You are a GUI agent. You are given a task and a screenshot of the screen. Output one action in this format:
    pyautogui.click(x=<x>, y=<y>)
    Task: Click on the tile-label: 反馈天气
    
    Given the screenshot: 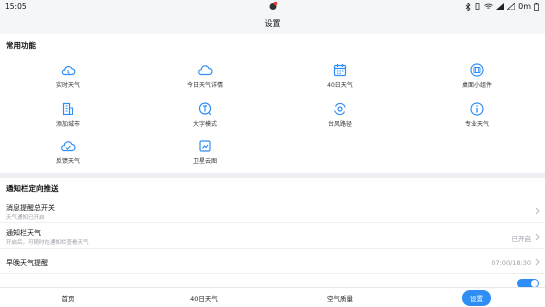 What is the action you would take?
    pyautogui.click(x=67, y=161)
    